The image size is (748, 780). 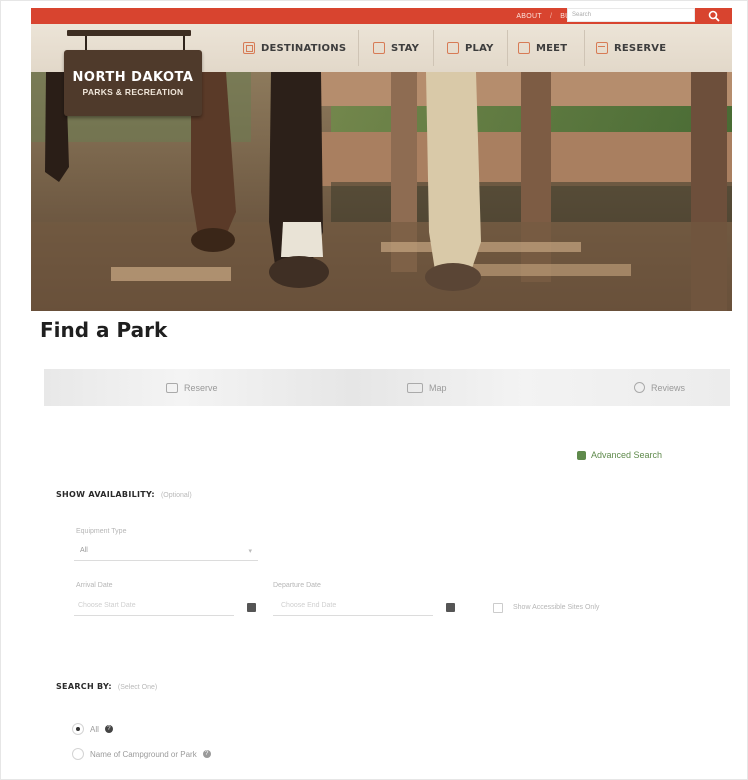 What do you see at coordinates (498, 608) in the screenshot?
I see `accessible-sites-checkbox` at bounding box center [498, 608].